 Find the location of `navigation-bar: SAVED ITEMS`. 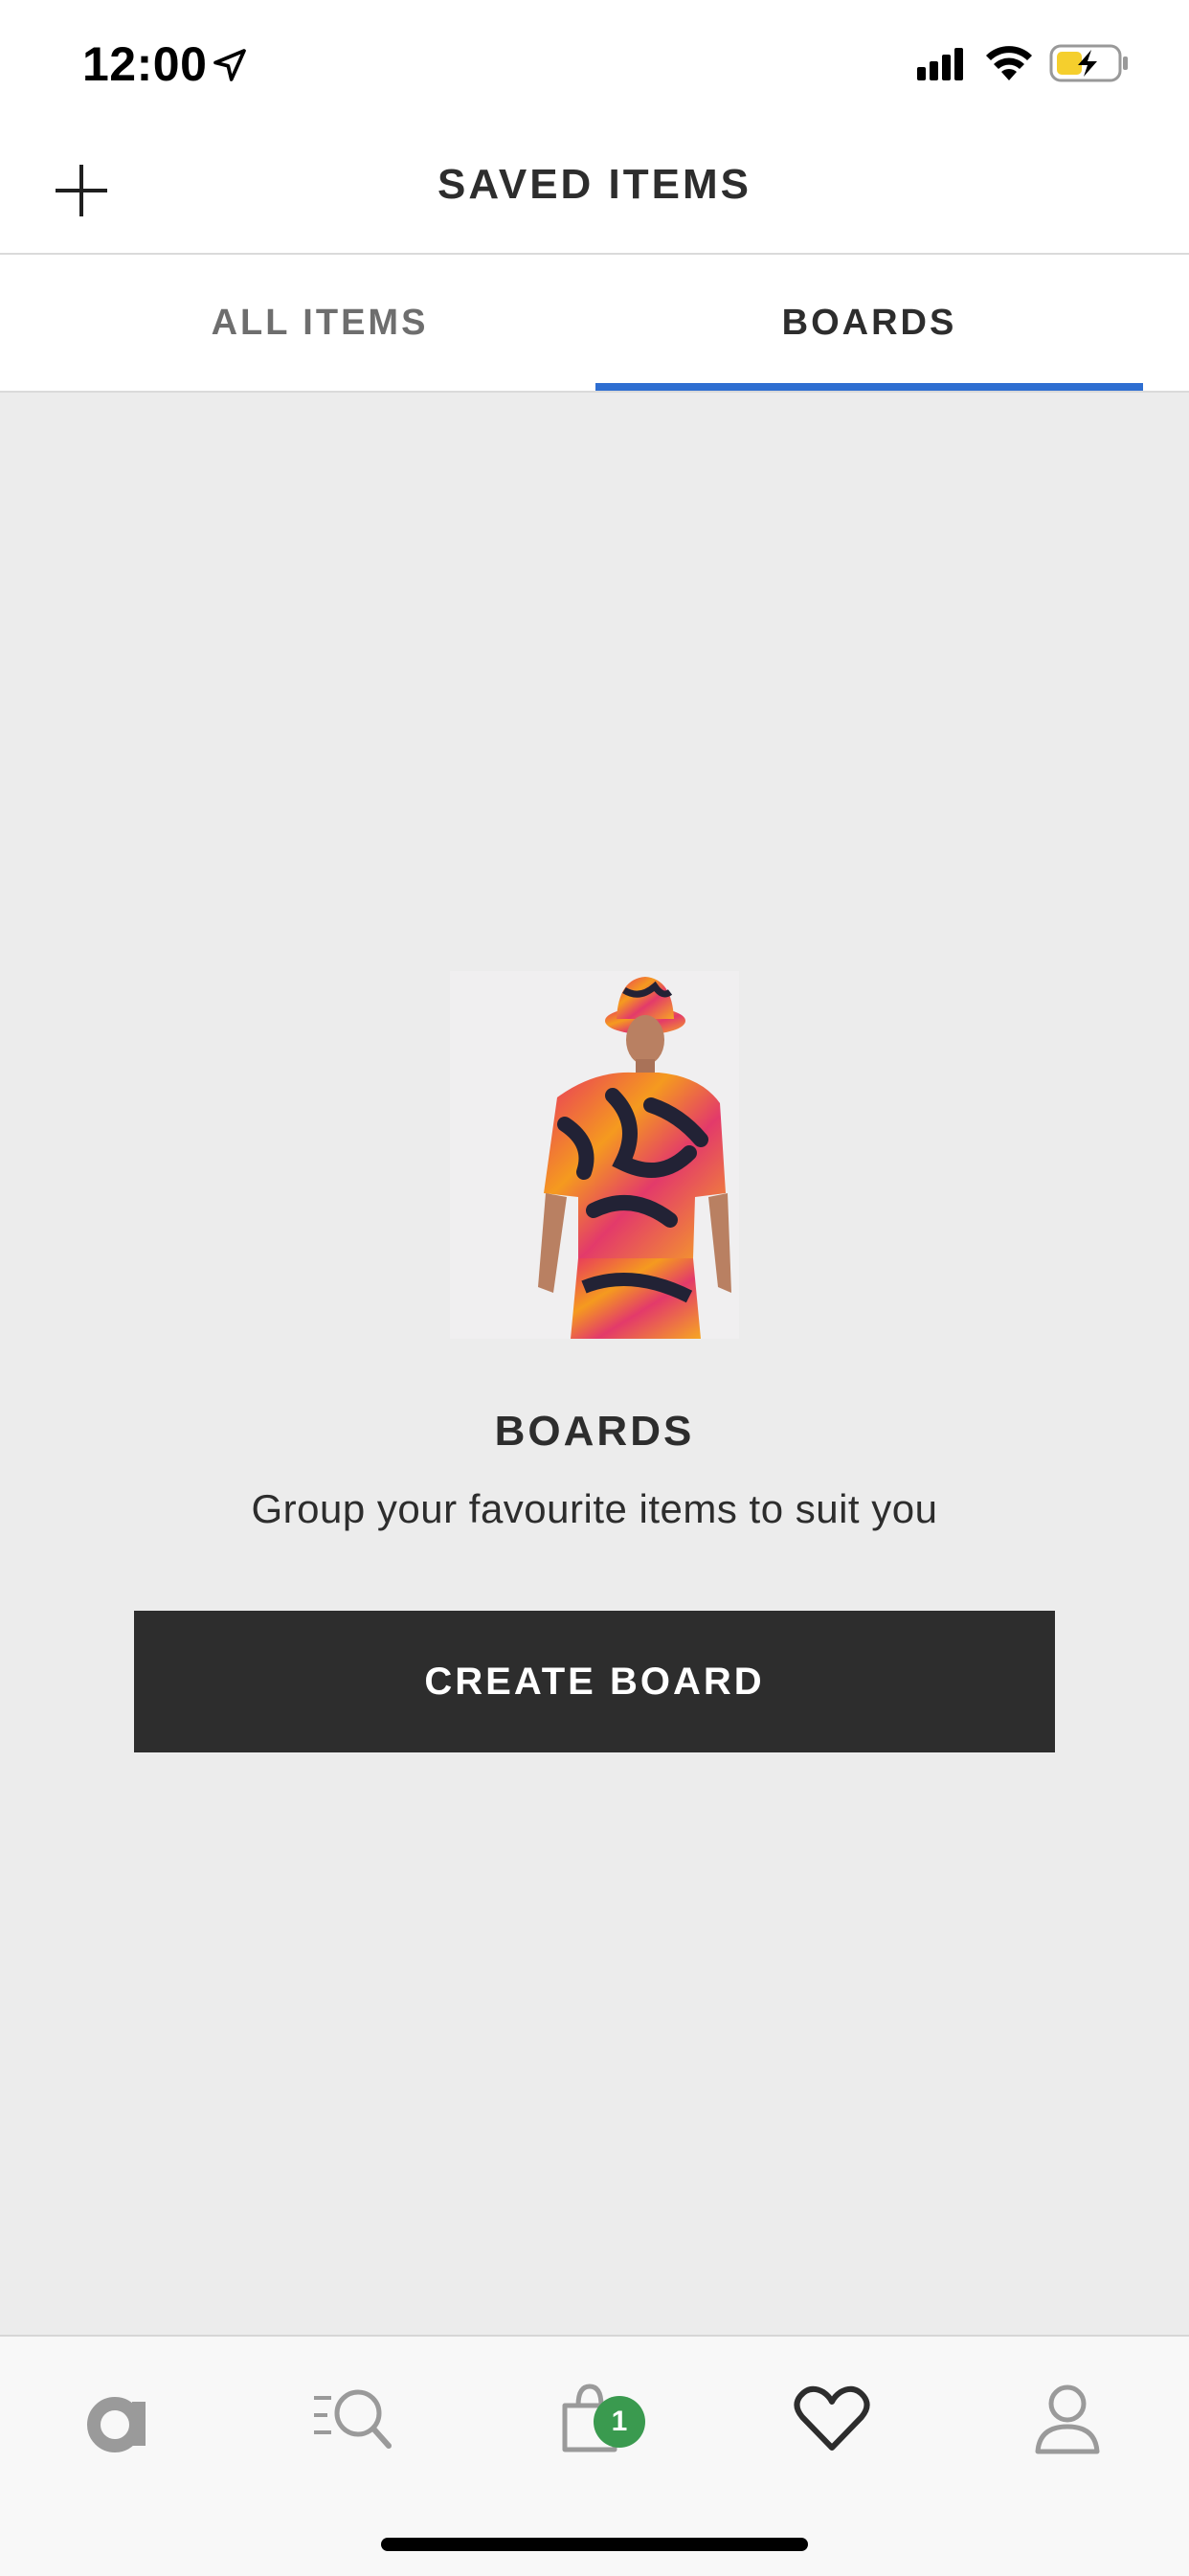

navigation-bar: SAVED ITEMS is located at coordinates (594, 190).